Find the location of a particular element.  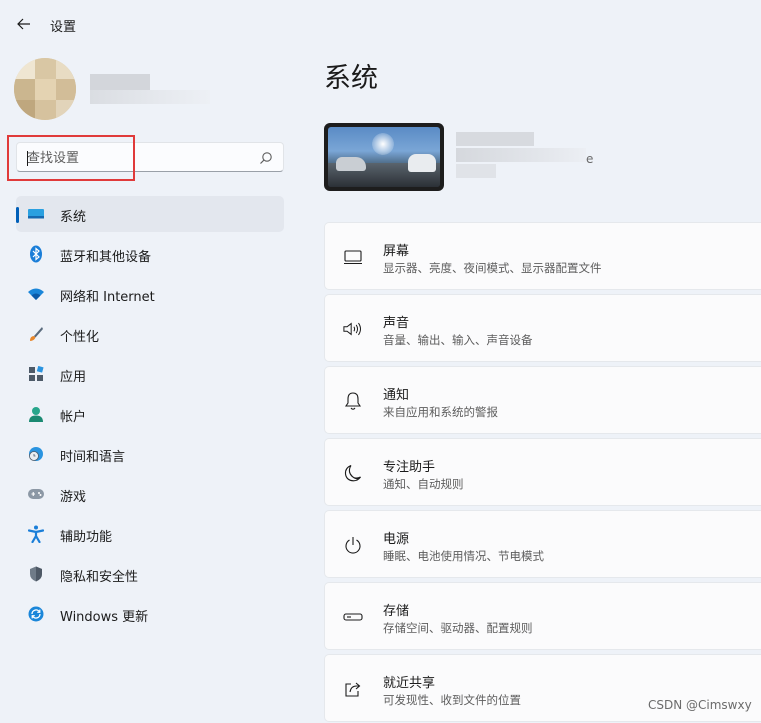

sidebar-item-label: Windows 更新 is located at coordinates (104, 617).